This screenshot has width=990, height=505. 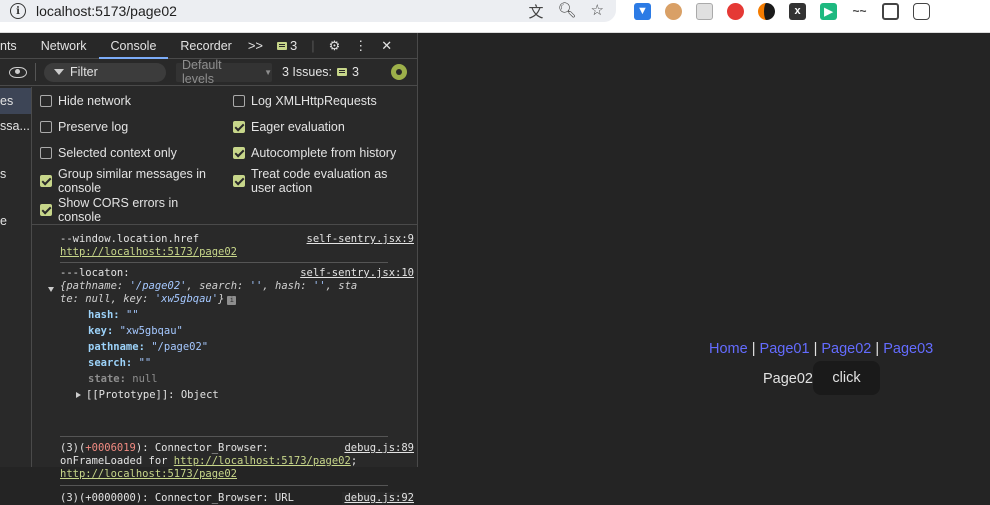 What do you see at coordinates (535, 11) in the screenshot?
I see `translate-icon: 文` at bounding box center [535, 11].